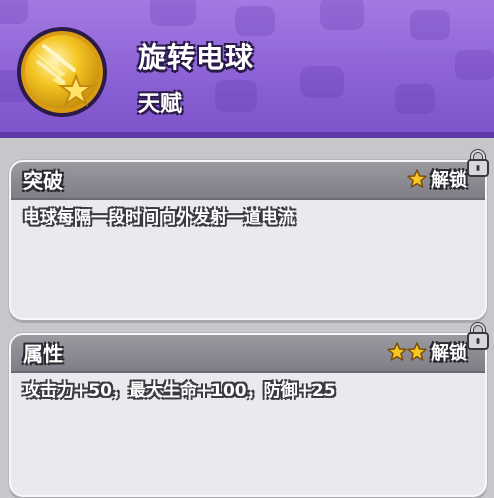  I want to click on card-title: 属性, so click(43, 354).